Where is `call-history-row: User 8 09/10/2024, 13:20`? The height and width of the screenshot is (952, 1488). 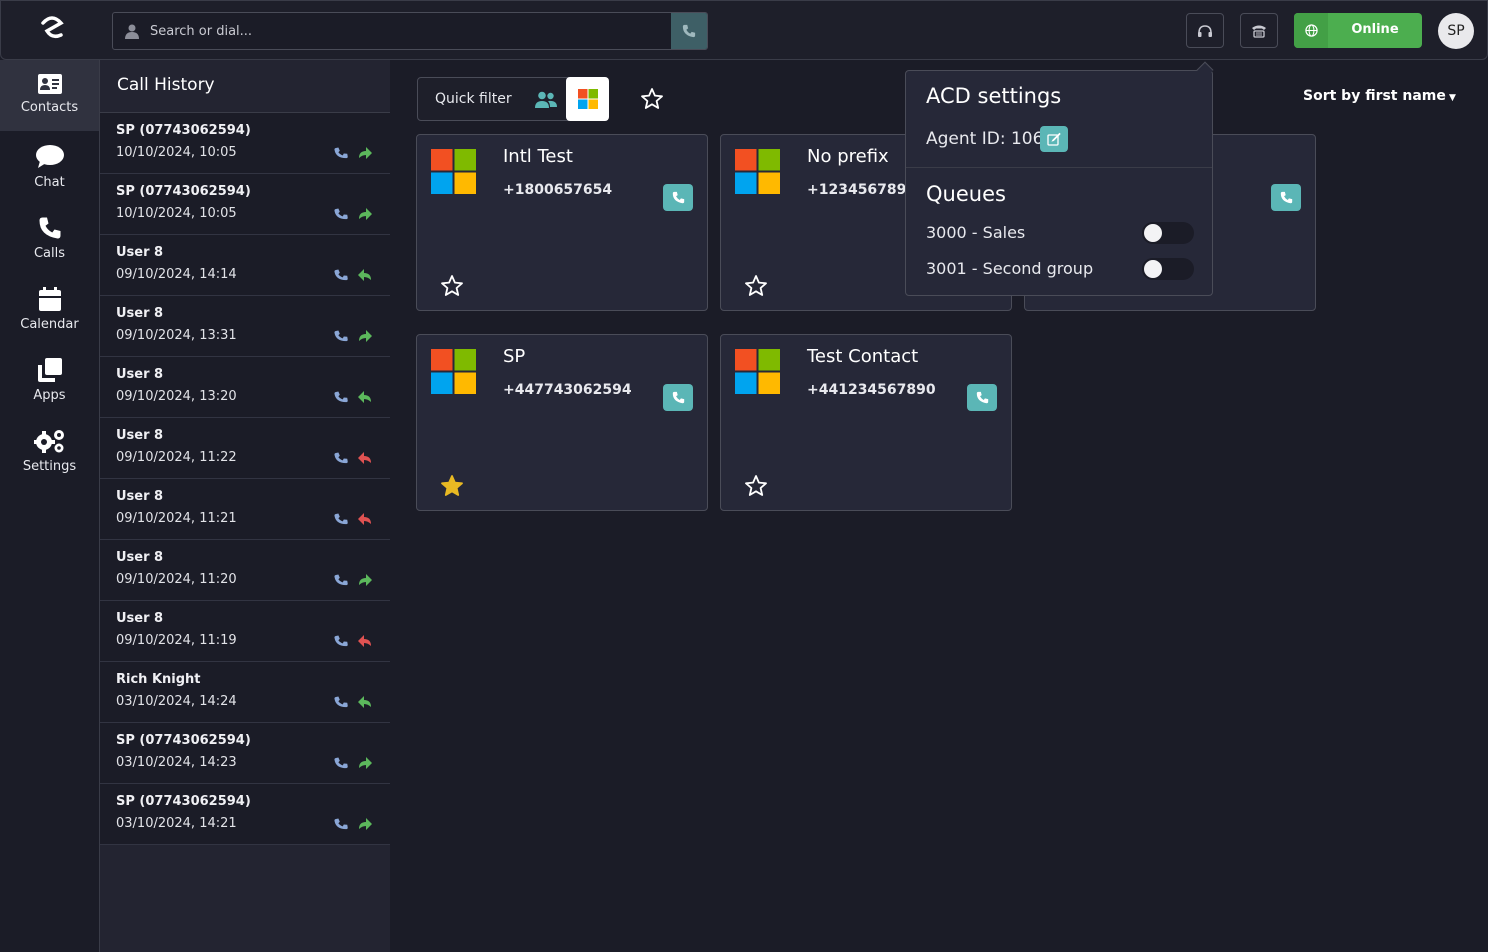
call-history-row: User 8 09/10/2024, 13:20 is located at coordinates (245, 387).